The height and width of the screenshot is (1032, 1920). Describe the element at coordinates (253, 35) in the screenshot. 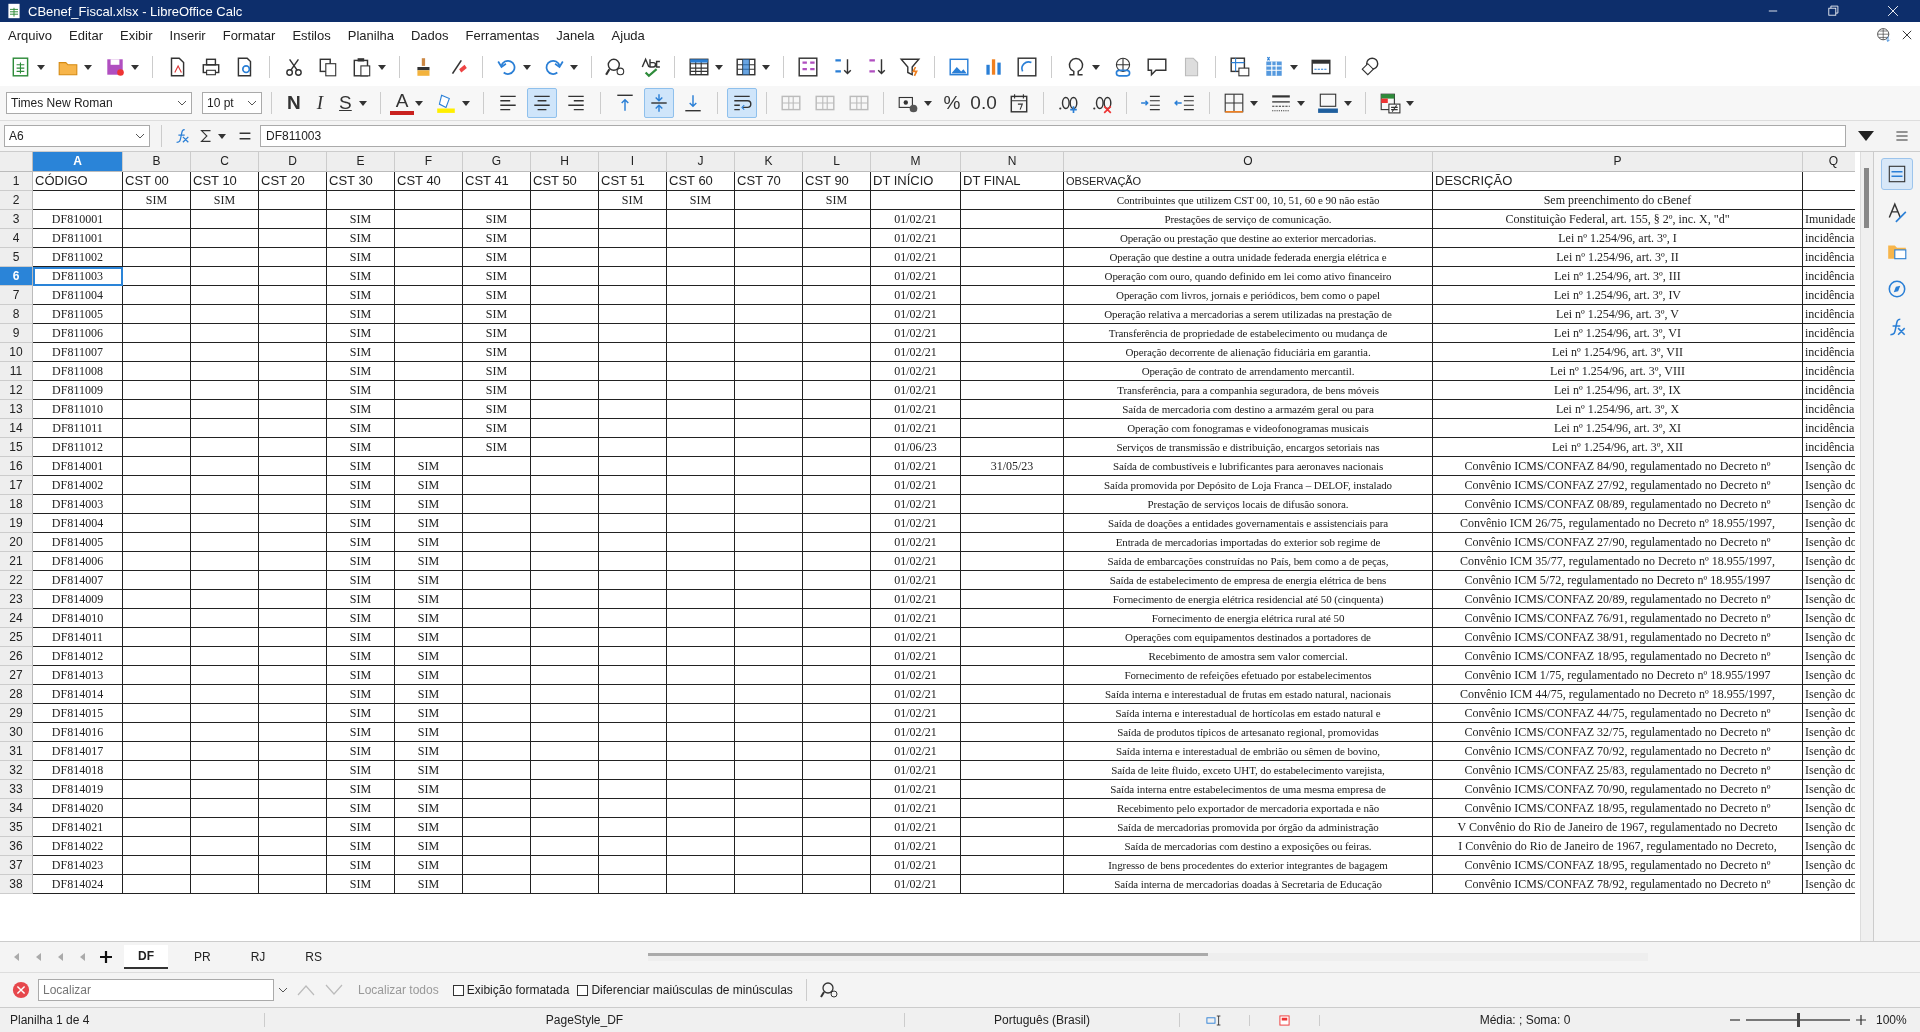

I see `menu-item: Formatar` at that location.